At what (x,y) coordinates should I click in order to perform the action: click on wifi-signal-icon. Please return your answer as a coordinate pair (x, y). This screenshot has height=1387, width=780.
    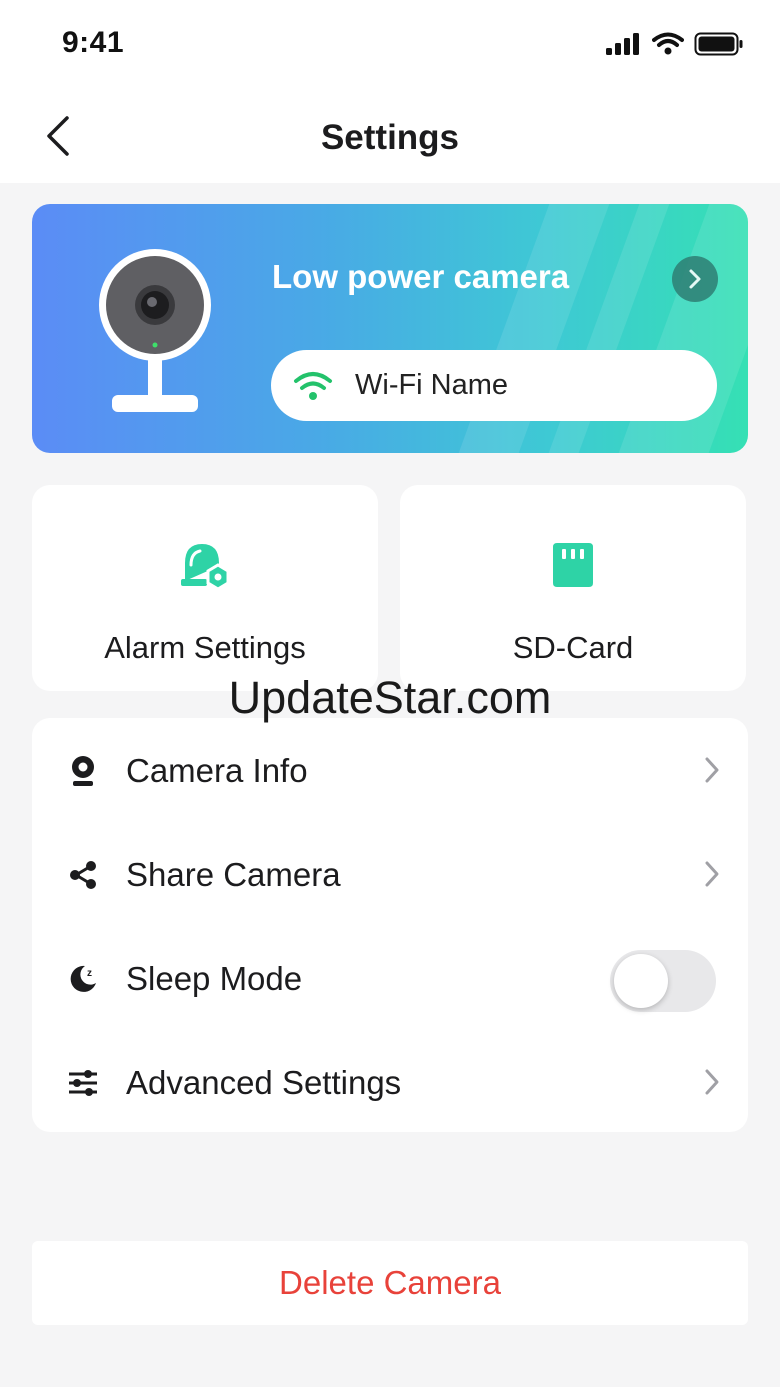
    Looking at the image, I should click on (668, 43).